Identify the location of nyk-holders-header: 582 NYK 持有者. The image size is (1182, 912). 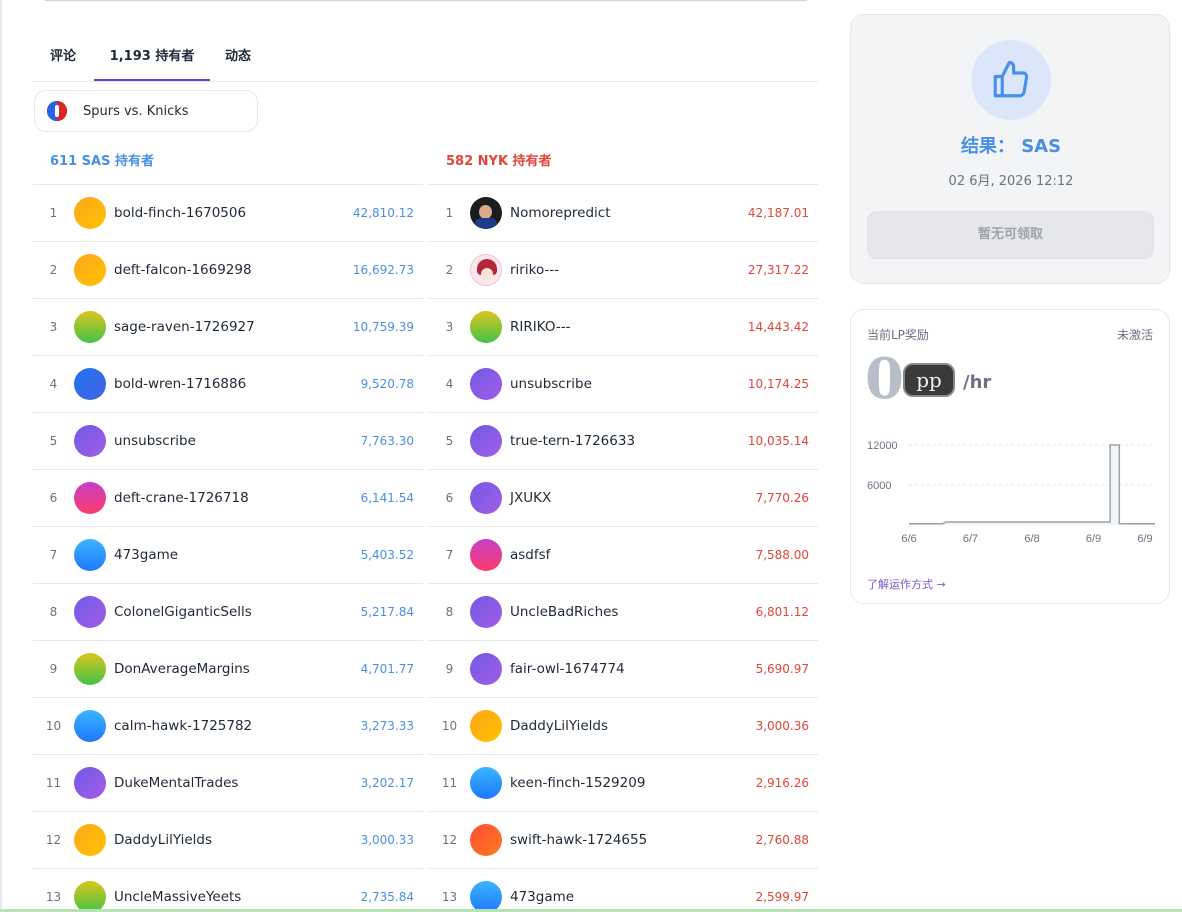
(623, 163).